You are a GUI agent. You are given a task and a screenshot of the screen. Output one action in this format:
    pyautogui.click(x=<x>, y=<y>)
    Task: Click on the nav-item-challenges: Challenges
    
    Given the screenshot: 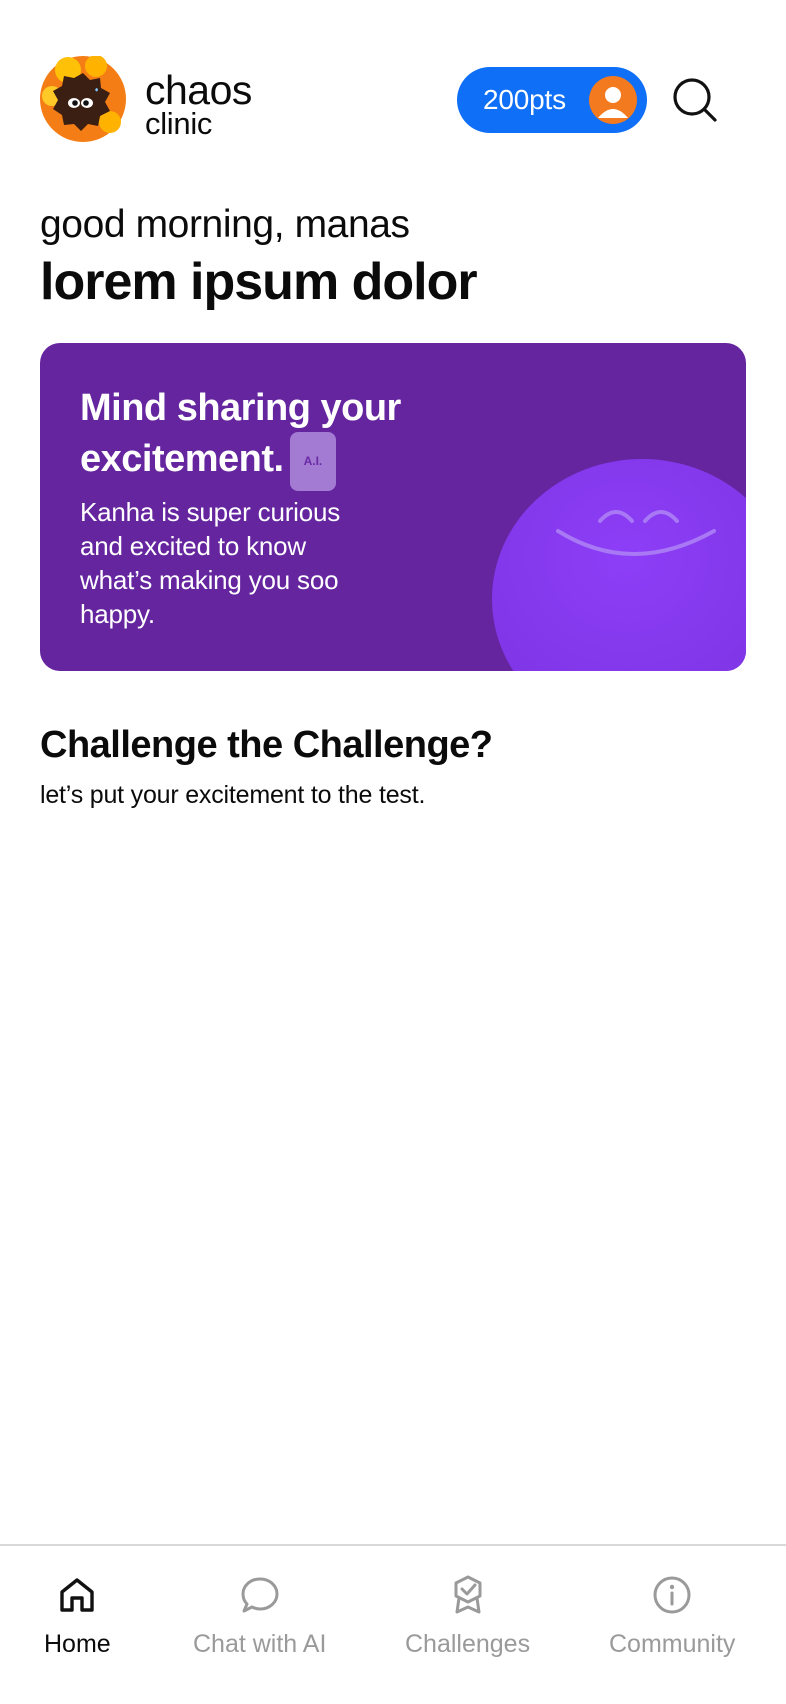 What is the action you would take?
    pyautogui.click(x=467, y=1616)
    